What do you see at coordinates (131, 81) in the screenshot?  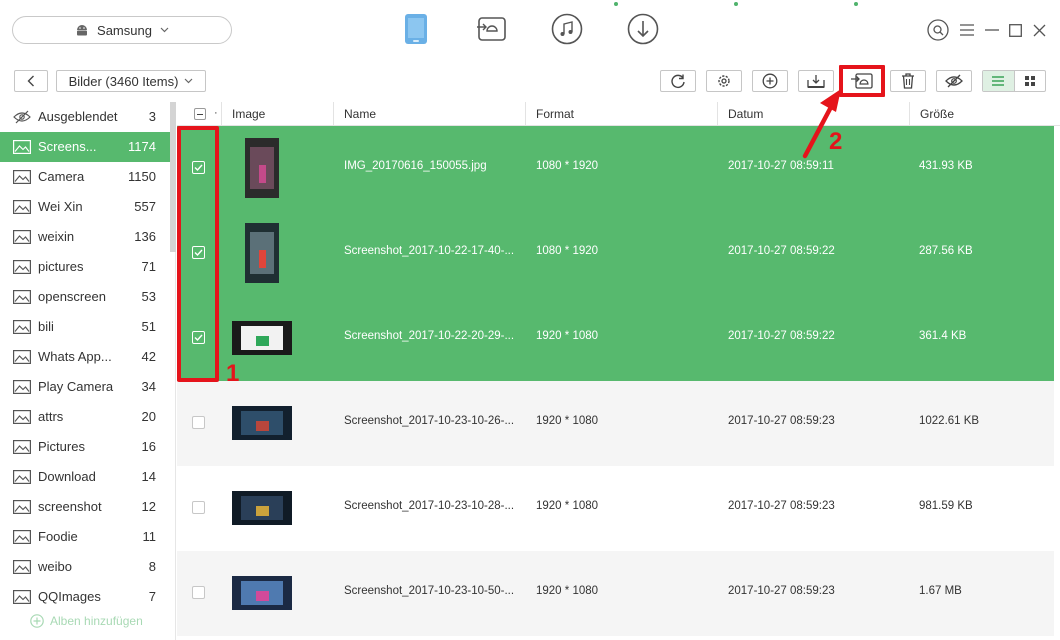 I see `album-selector: Bilder (3460 Items)` at bounding box center [131, 81].